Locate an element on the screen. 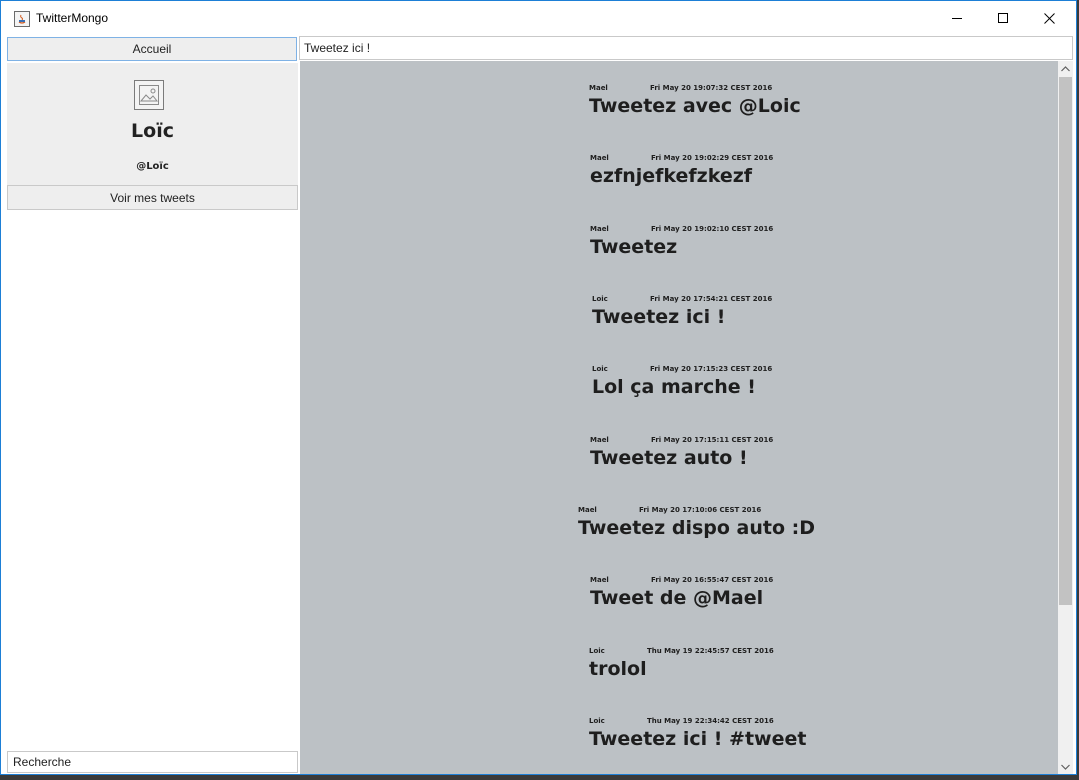 This screenshot has width=1079, height=780. close-button is located at coordinates (1049, 18).